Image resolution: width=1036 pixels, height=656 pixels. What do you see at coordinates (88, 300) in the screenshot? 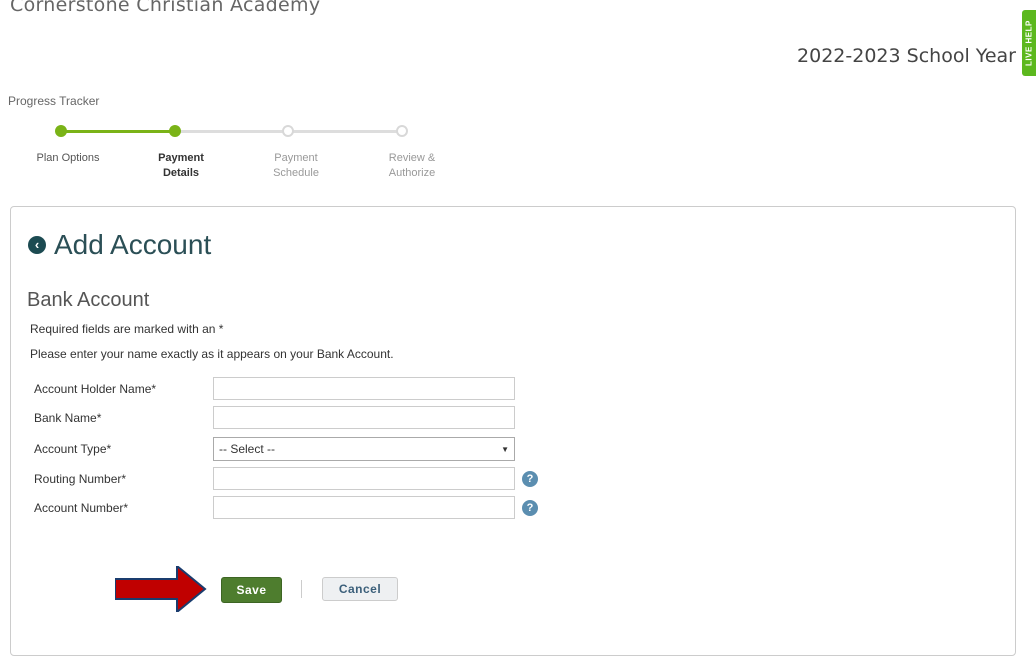
I see `section-title: Bank Account` at bounding box center [88, 300].